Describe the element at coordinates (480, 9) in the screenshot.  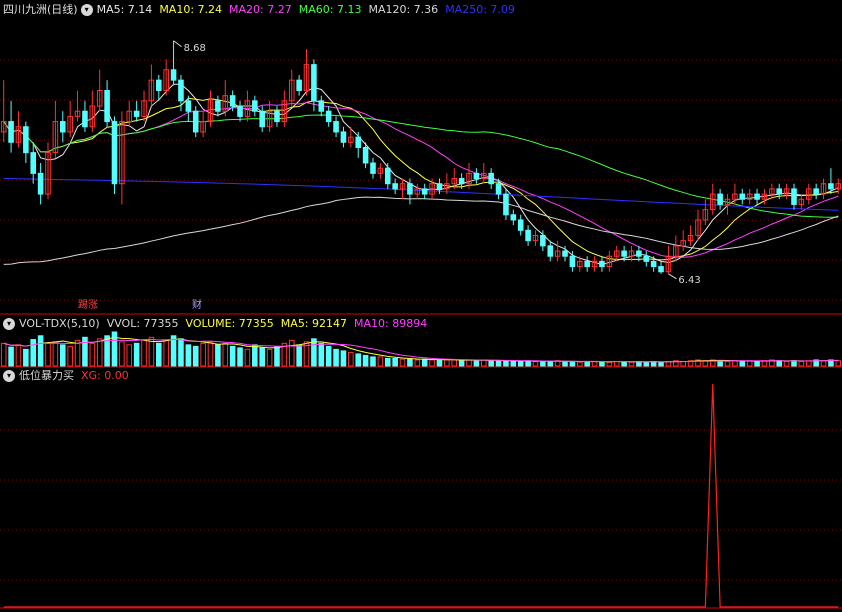
I see `legend-ma250: MA250: 7.09` at that location.